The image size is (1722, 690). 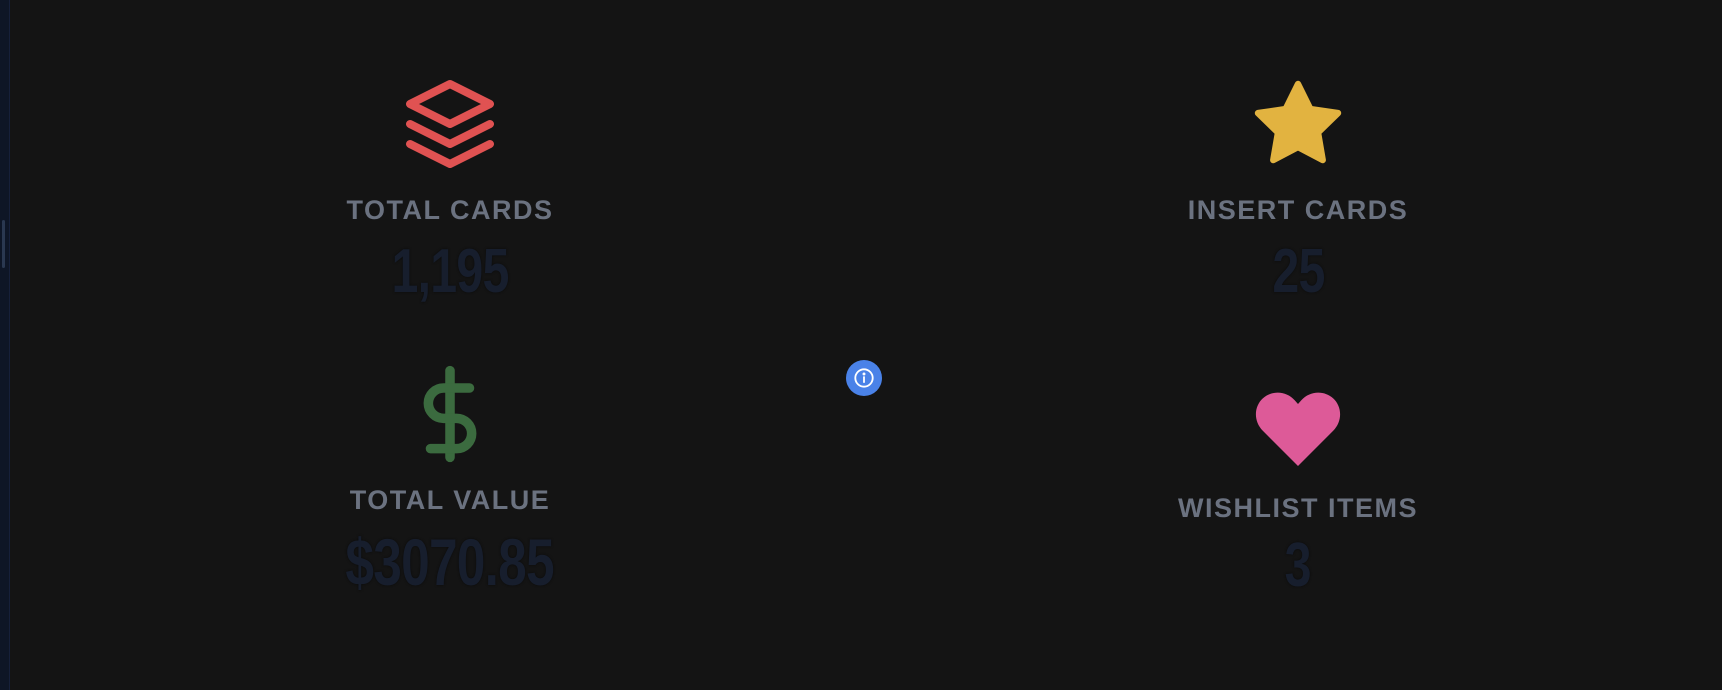 What do you see at coordinates (450, 126) in the screenshot?
I see `layers-icon` at bounding box center [450, 126].